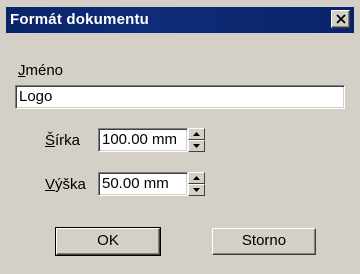 This screenshot has height=274, width=360. Describe the element at coordinates (264, 241) in the screenshot. I see `cancel-button: Storno` at that location.